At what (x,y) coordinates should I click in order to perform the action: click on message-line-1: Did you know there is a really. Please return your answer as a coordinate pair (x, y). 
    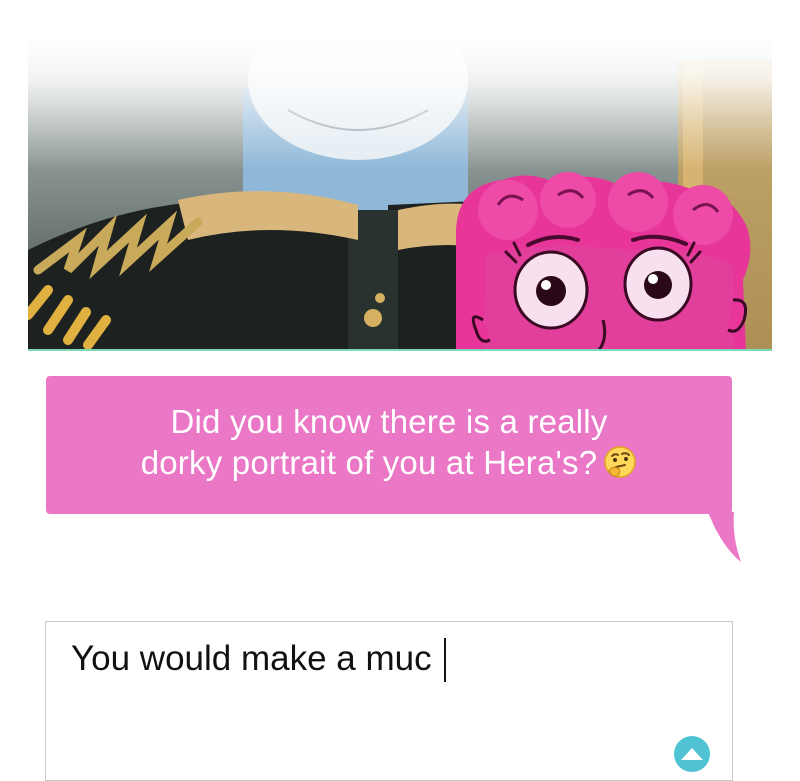
    Looking at the image, I should click on (389, 421).